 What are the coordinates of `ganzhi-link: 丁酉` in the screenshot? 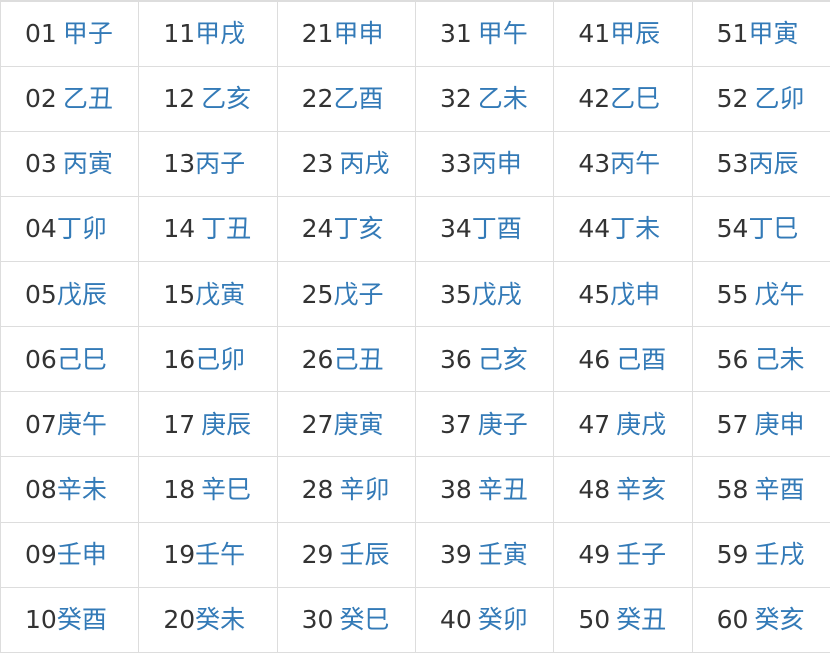 It's located at (497, 228).